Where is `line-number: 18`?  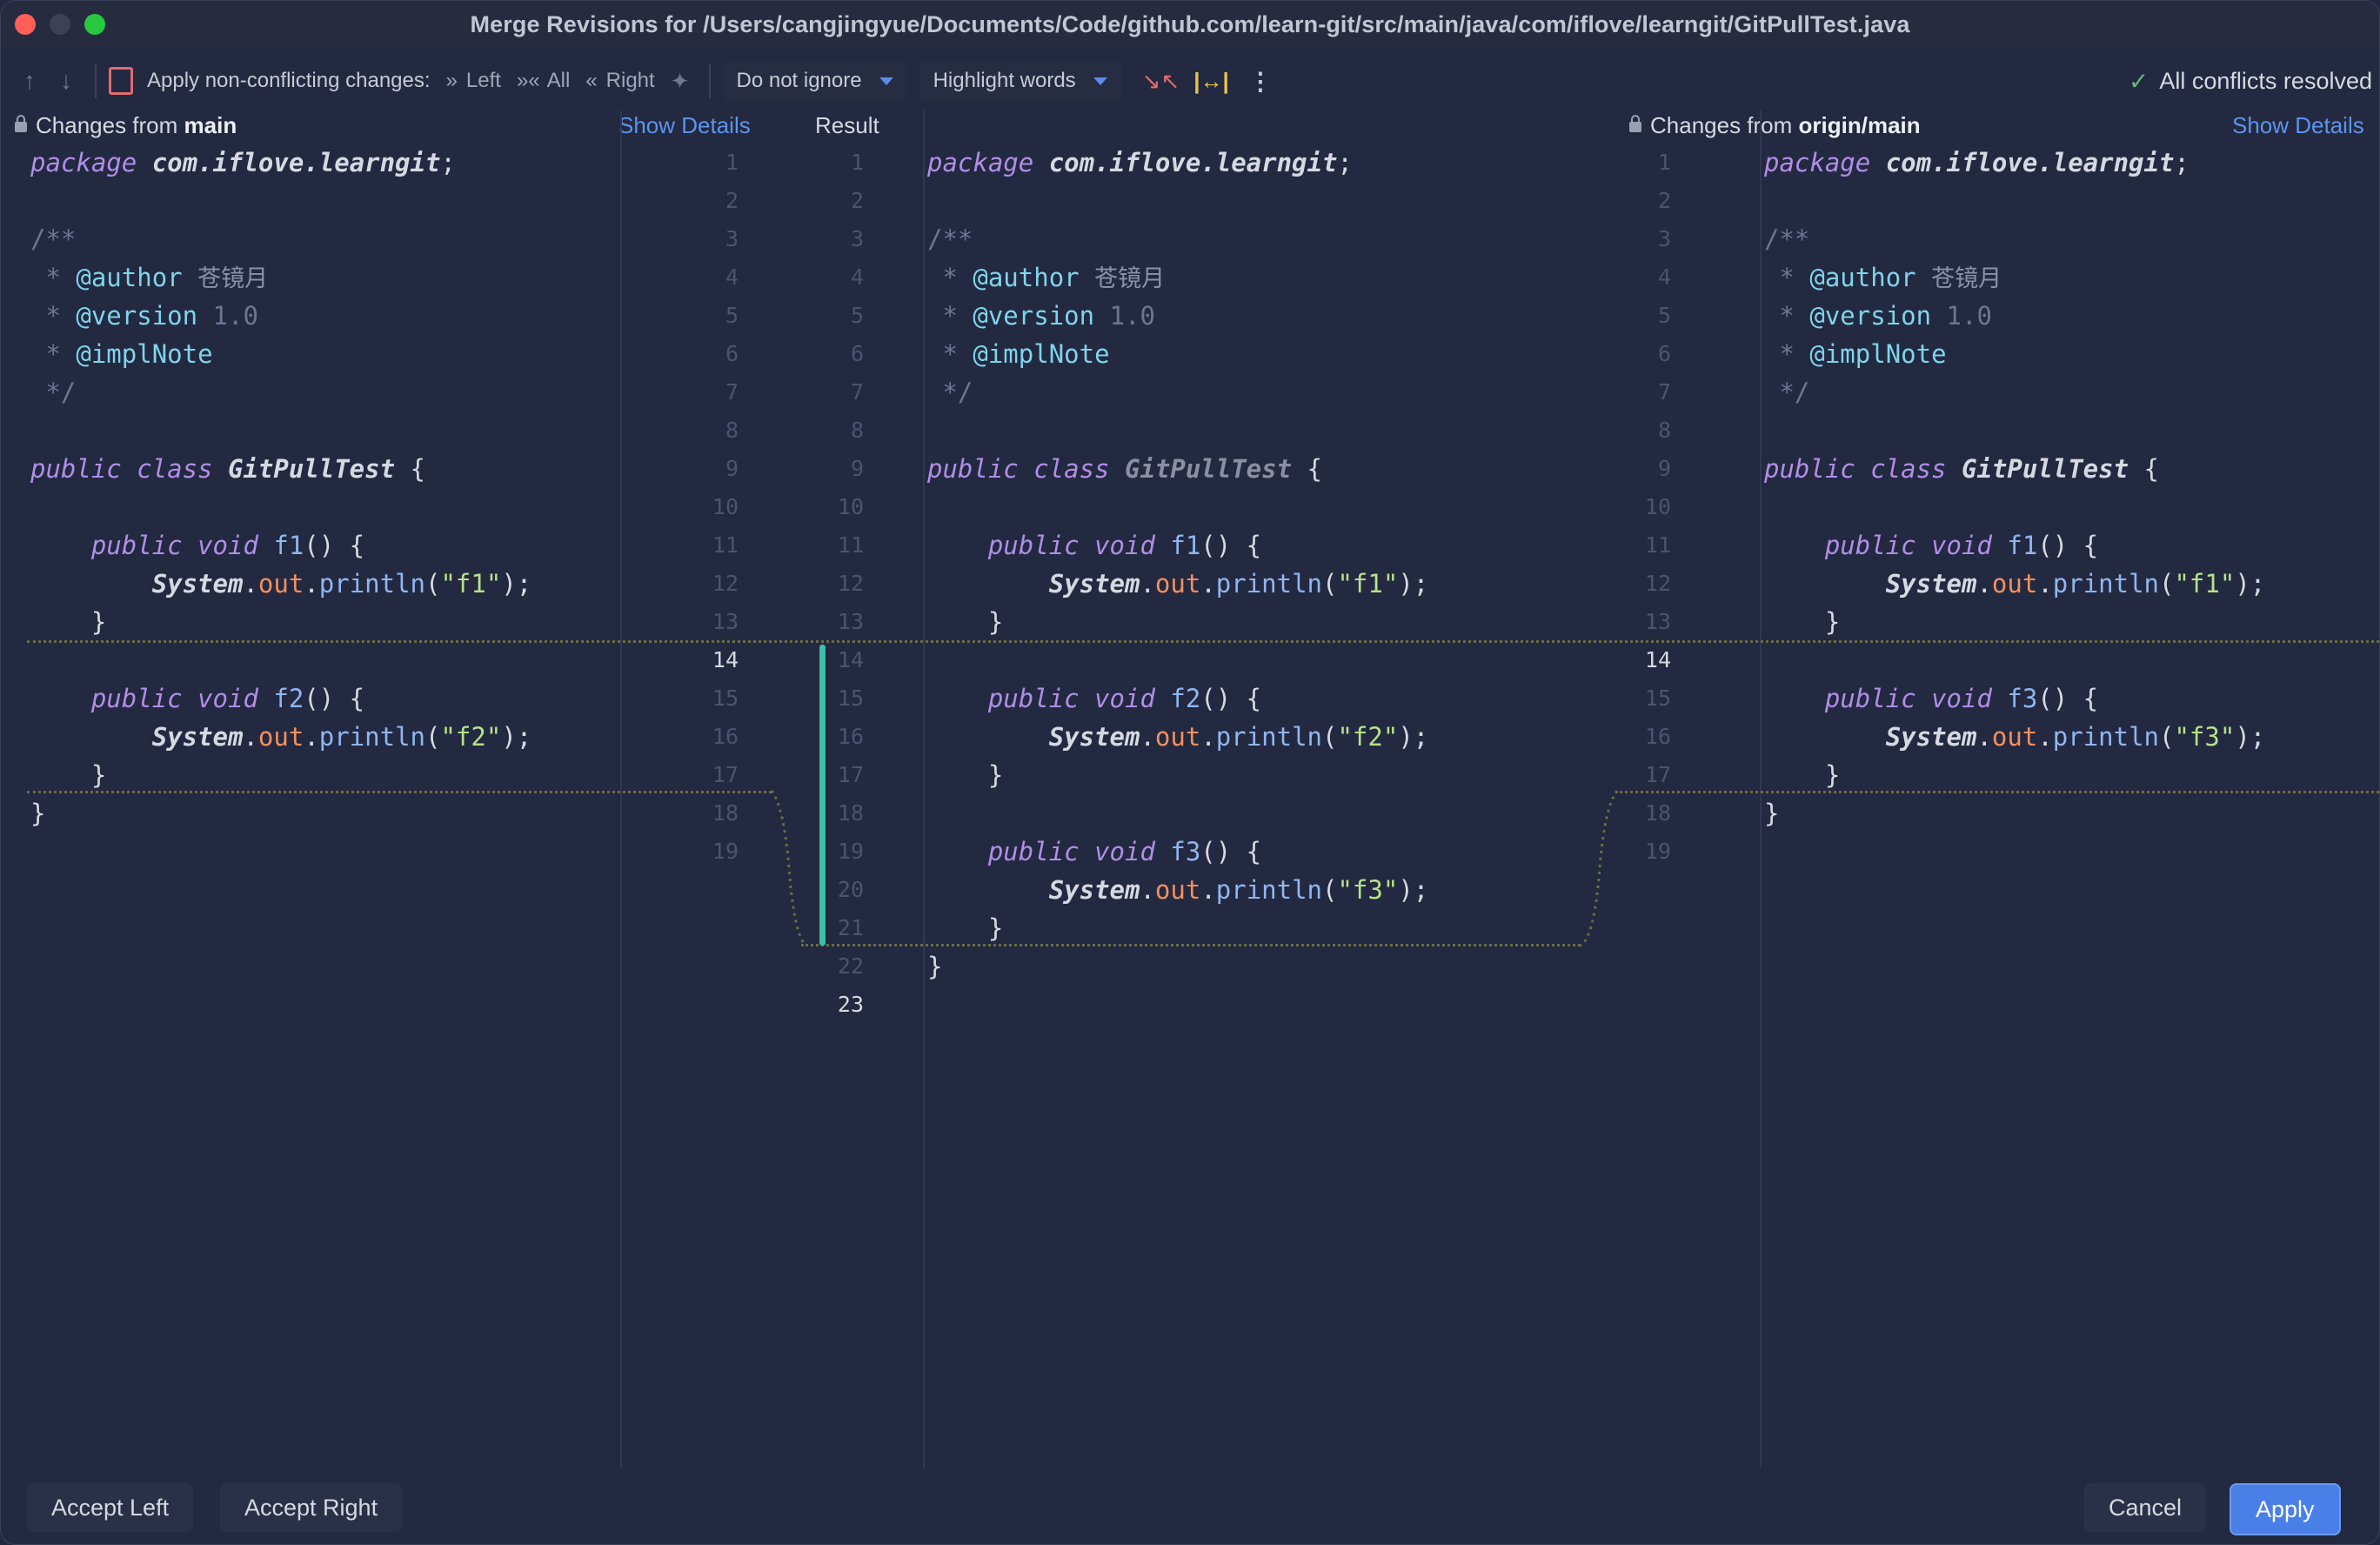
line-number: 18 is located at coordinates (1657, 813).